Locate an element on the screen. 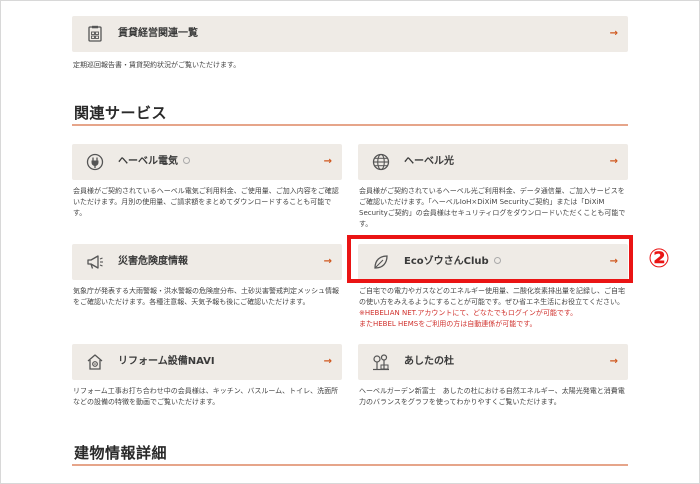  rental-management-description: 定期巡回報告書・賃貸契約状況がご覧いただけます。 is located at coordinates (157, 65).